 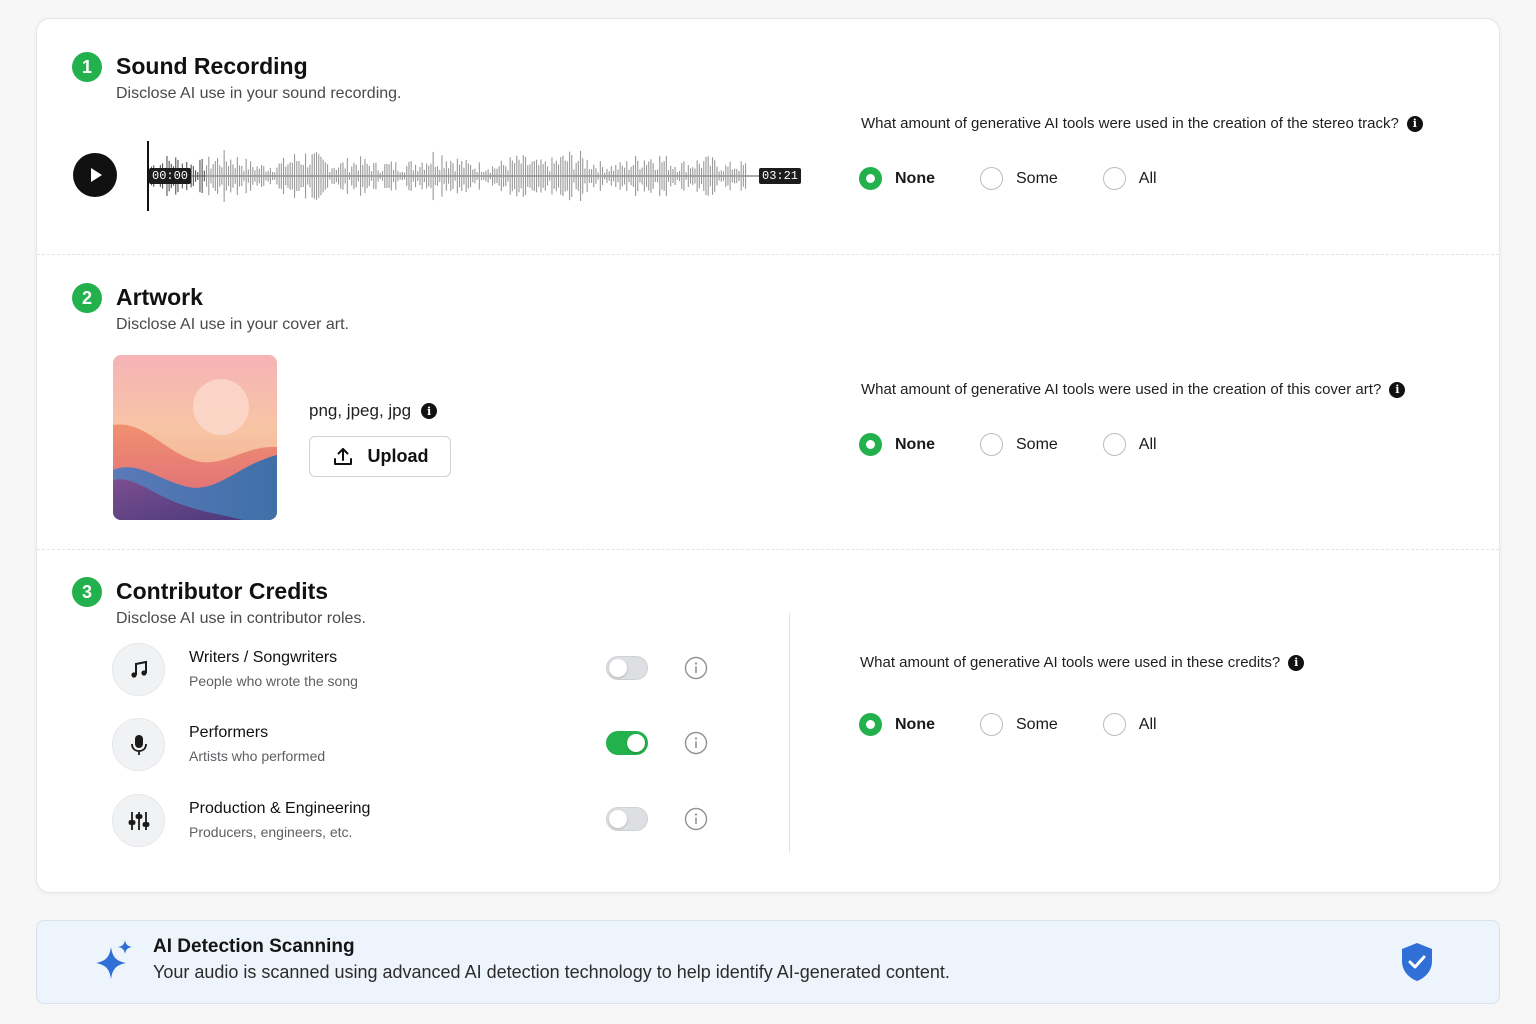 What do you see at coordinates (398, 456) in the screenshot?
I see `upload-label: Upload` at bounding box center [398, 456].